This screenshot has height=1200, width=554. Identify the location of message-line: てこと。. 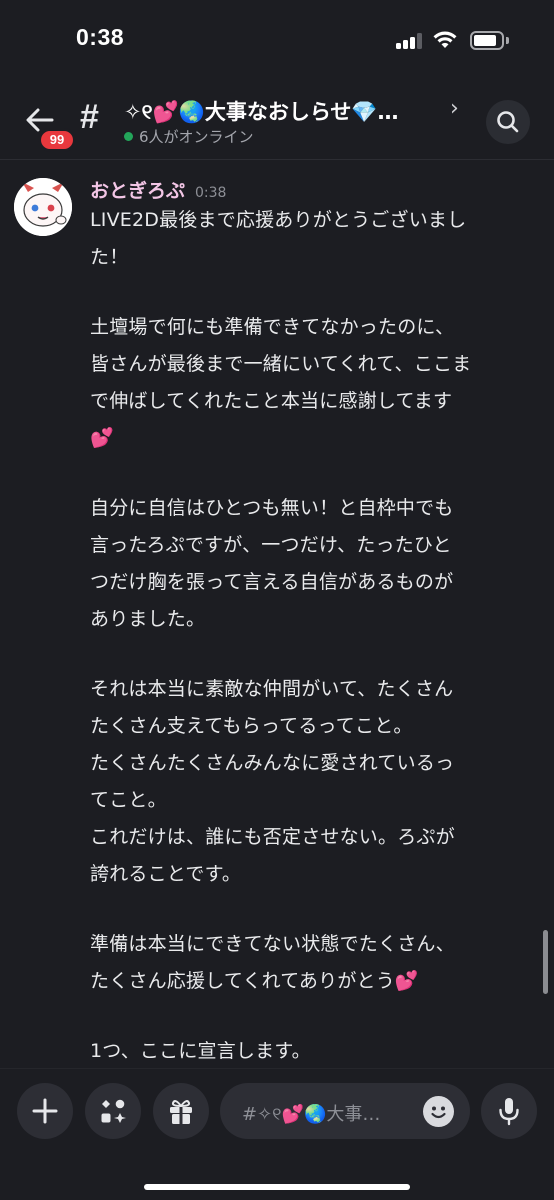
(128, 800).